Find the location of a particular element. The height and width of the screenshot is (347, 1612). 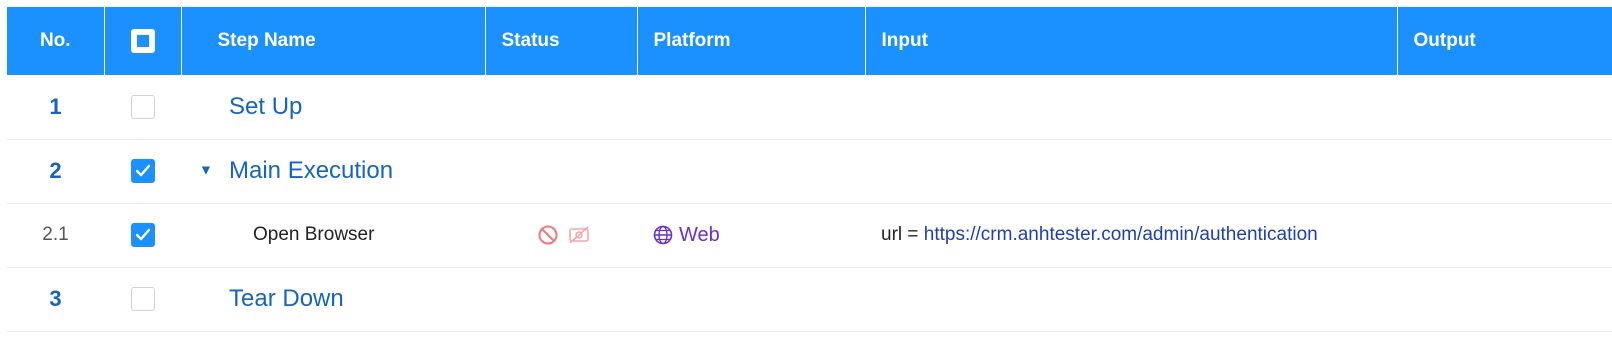

header-output: Output is located at coordinates (1504, 41).